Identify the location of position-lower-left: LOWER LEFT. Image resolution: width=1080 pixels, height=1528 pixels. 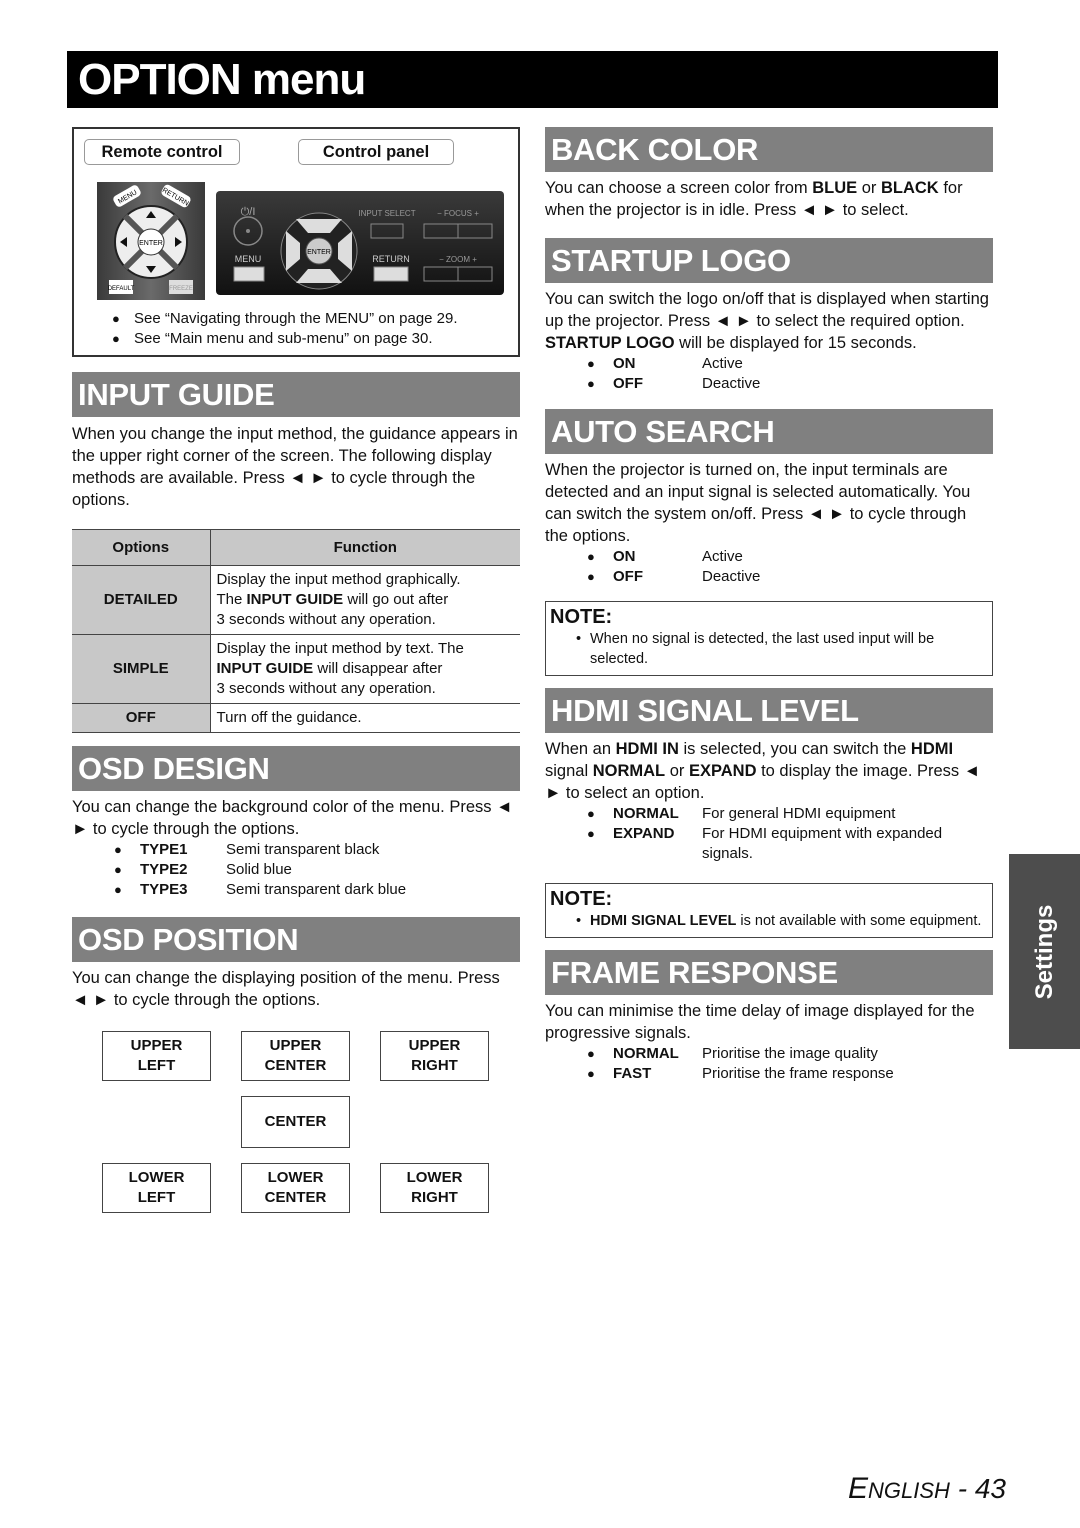
(156, 1188).